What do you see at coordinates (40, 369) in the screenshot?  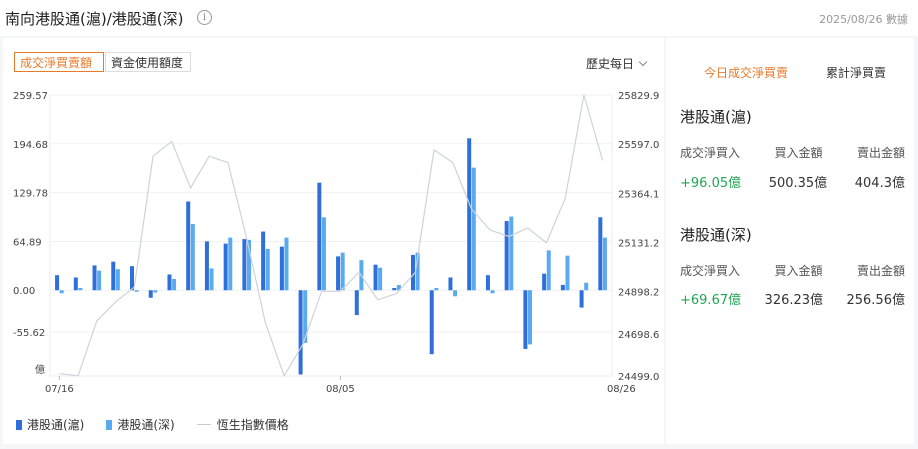 I see `left-unit-label: 億` at bounding box center [40, 369].